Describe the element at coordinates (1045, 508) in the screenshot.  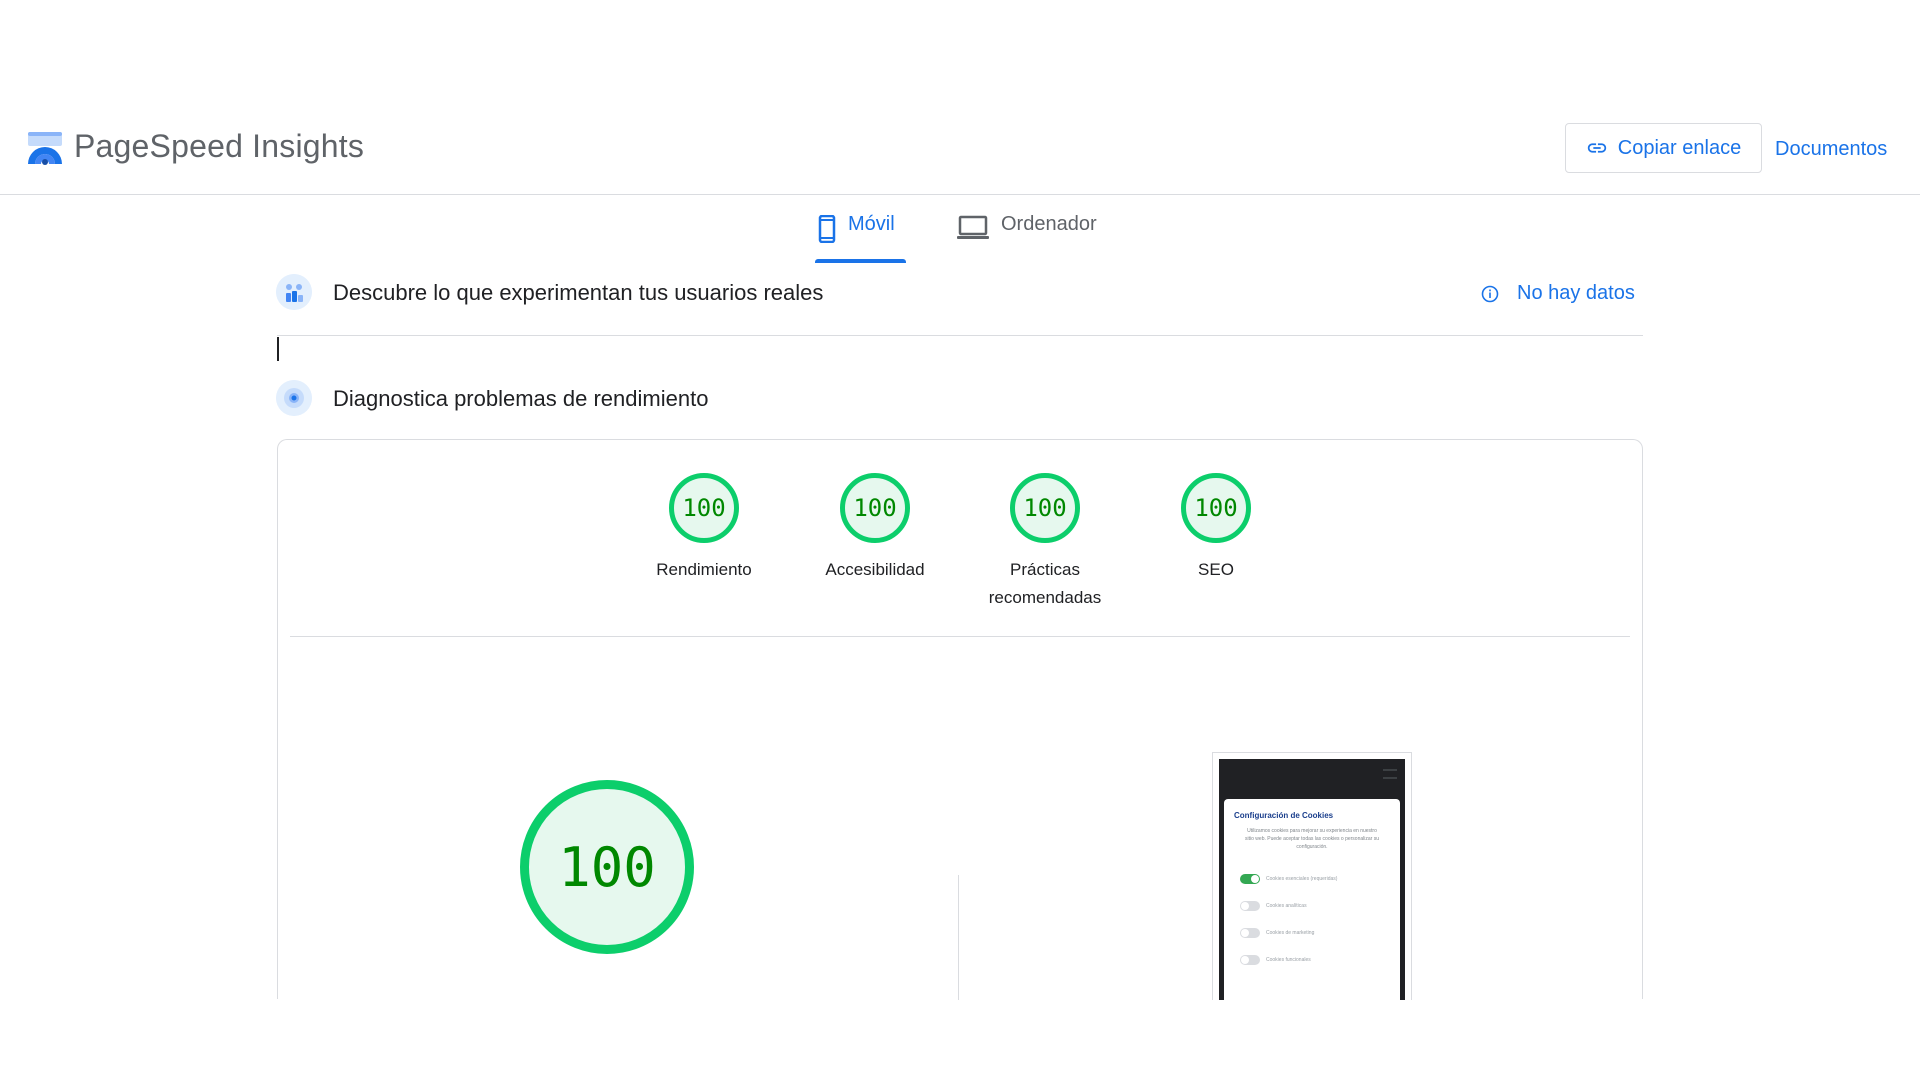
I see `score-gauge-best-practices: 100` at that location.